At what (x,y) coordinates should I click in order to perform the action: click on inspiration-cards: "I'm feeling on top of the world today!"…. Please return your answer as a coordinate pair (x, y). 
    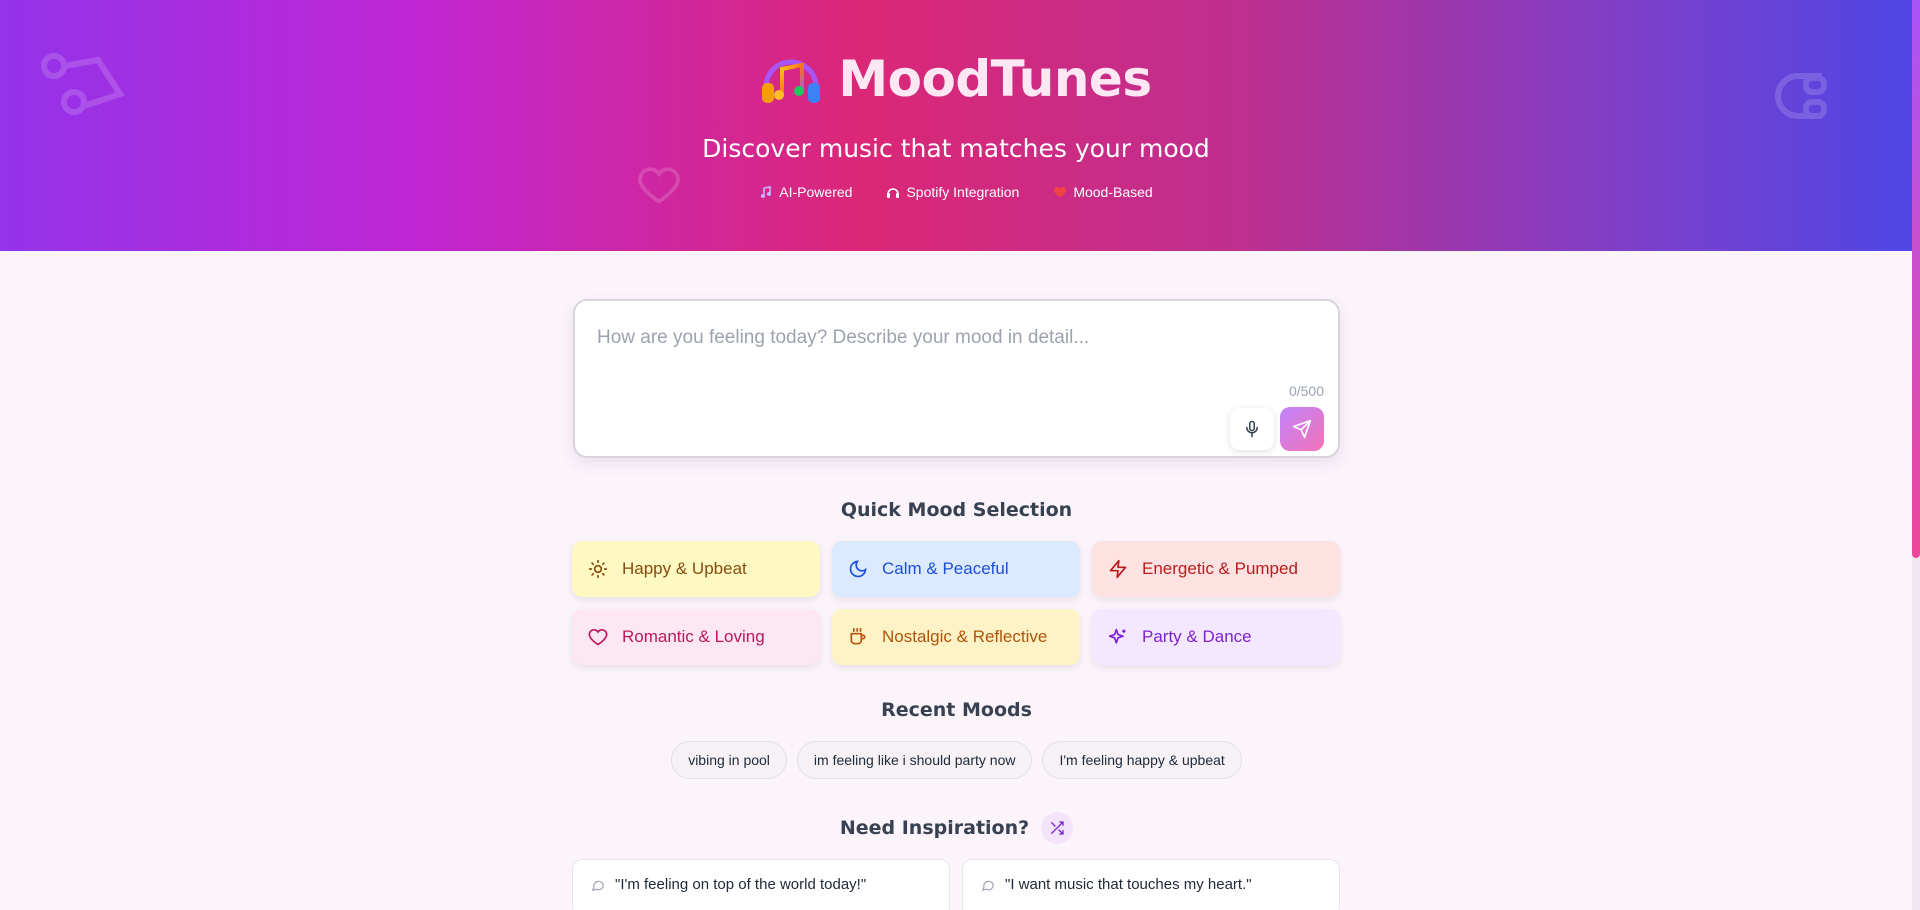
    Looking at the image, I should click on (956, 884).